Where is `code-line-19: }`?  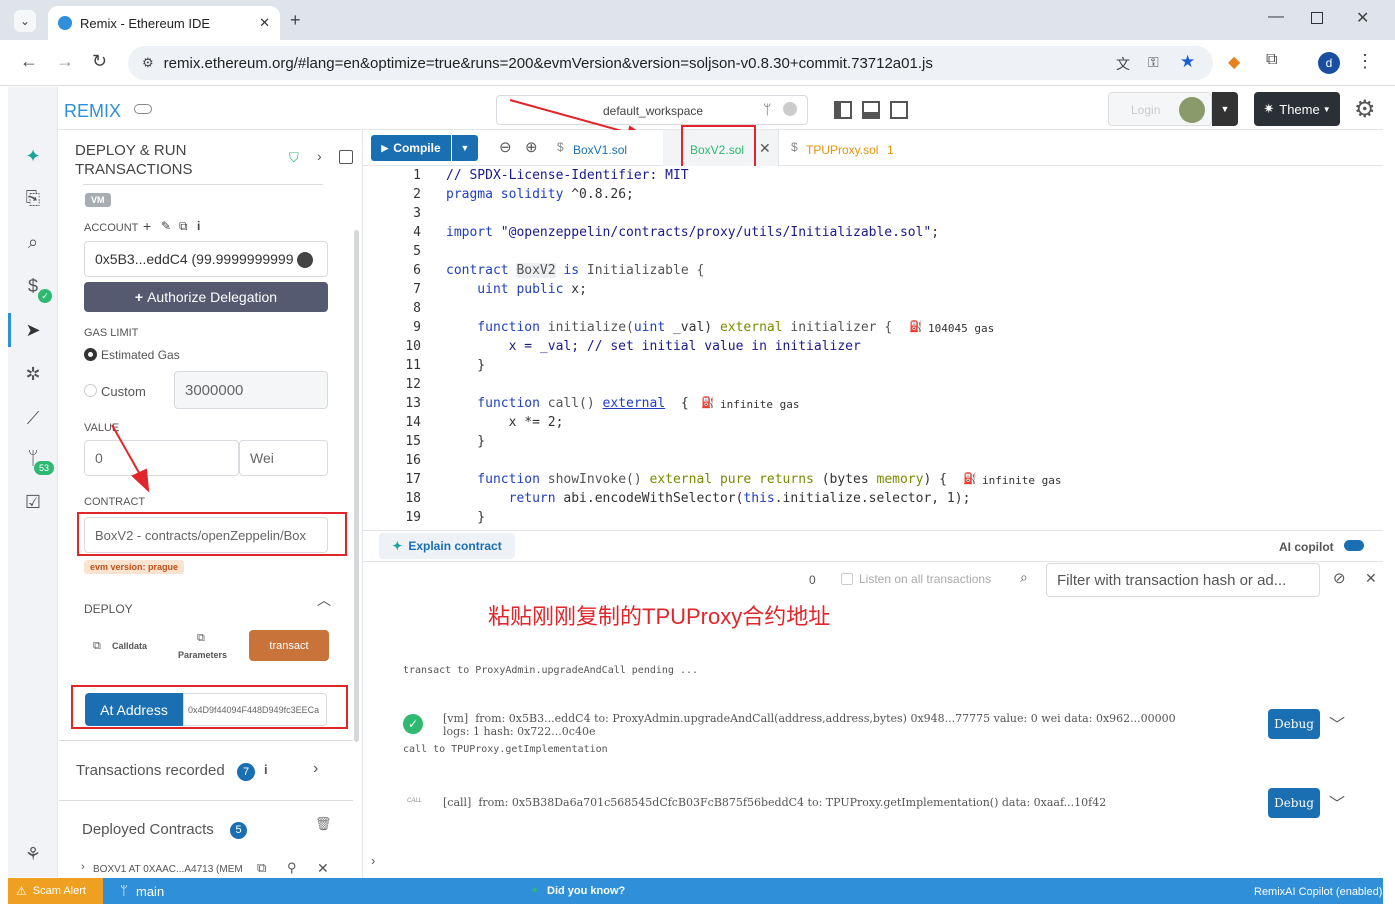 code-line-19: } is located at coordinates (466, 517).